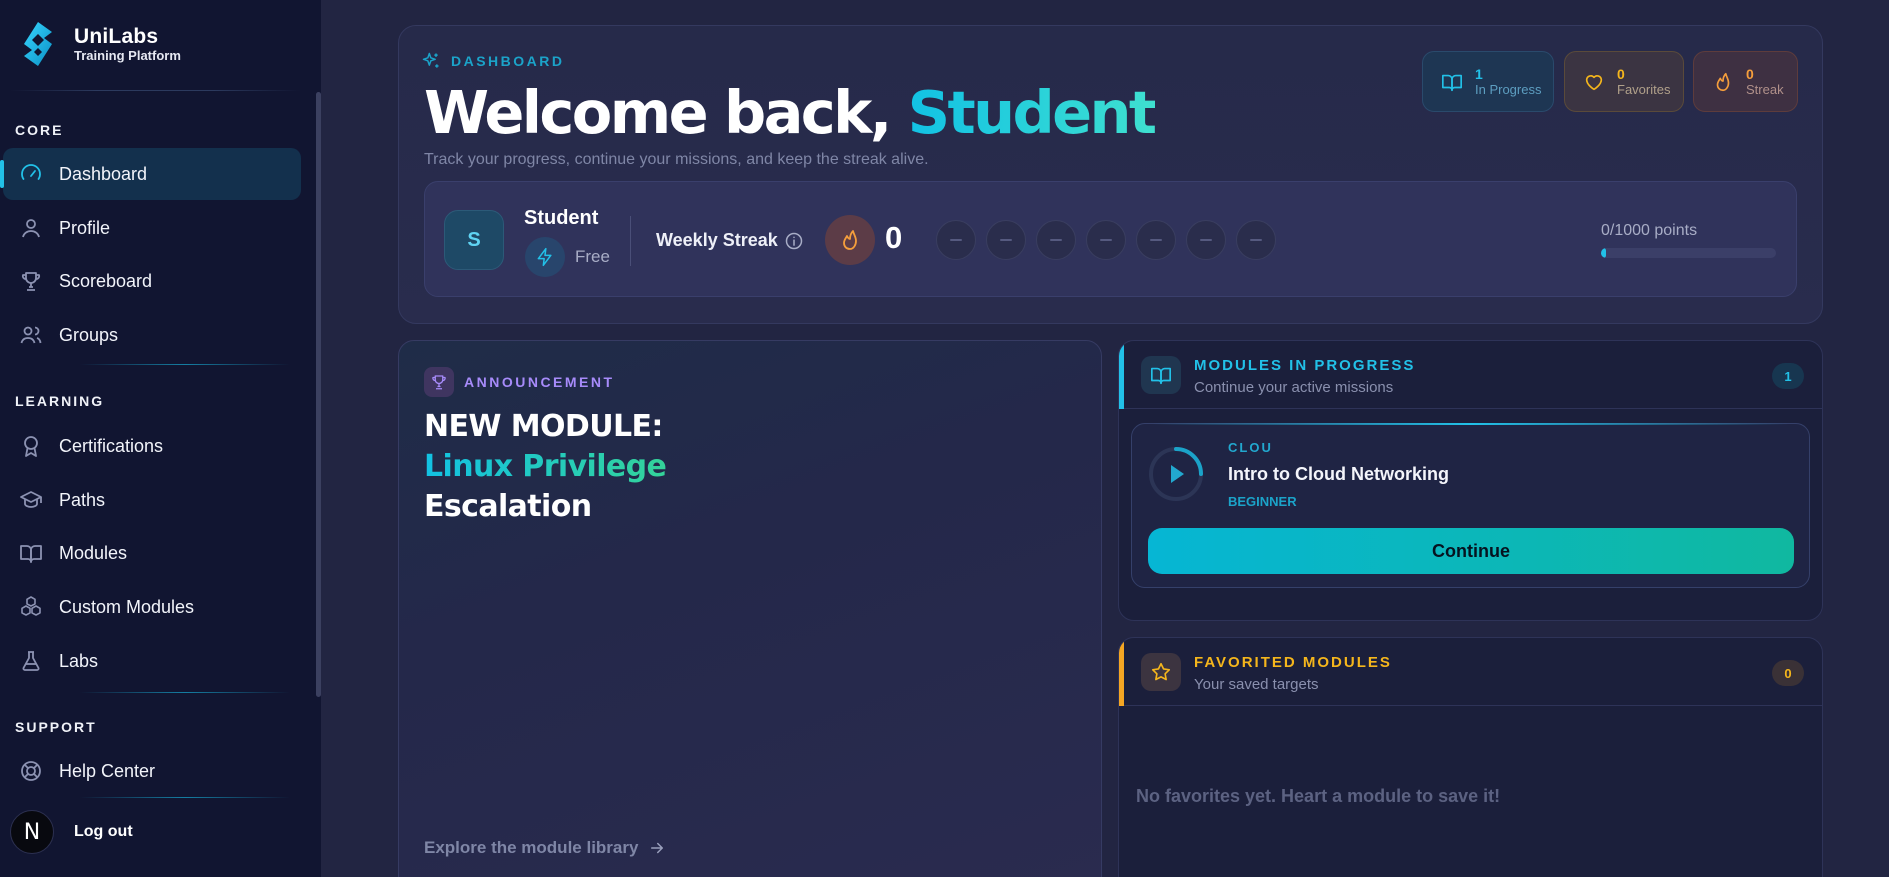  I want to click on streak-flame, so click(850, 240).